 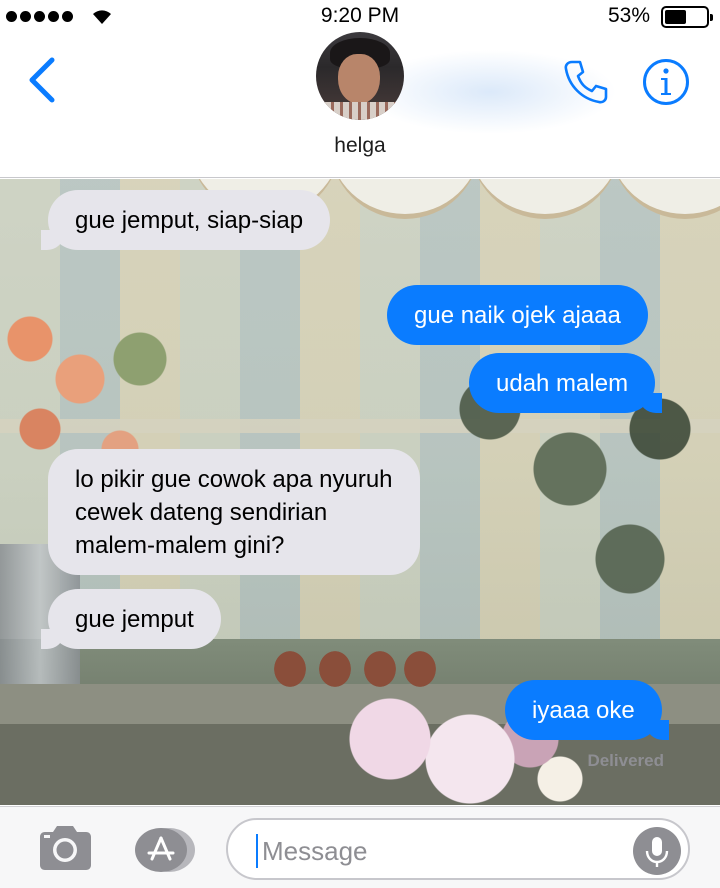 What do you see at coordinates (360, 76) in the screenshot?
I see `contact-avatar` at bounding box center [360, 76].